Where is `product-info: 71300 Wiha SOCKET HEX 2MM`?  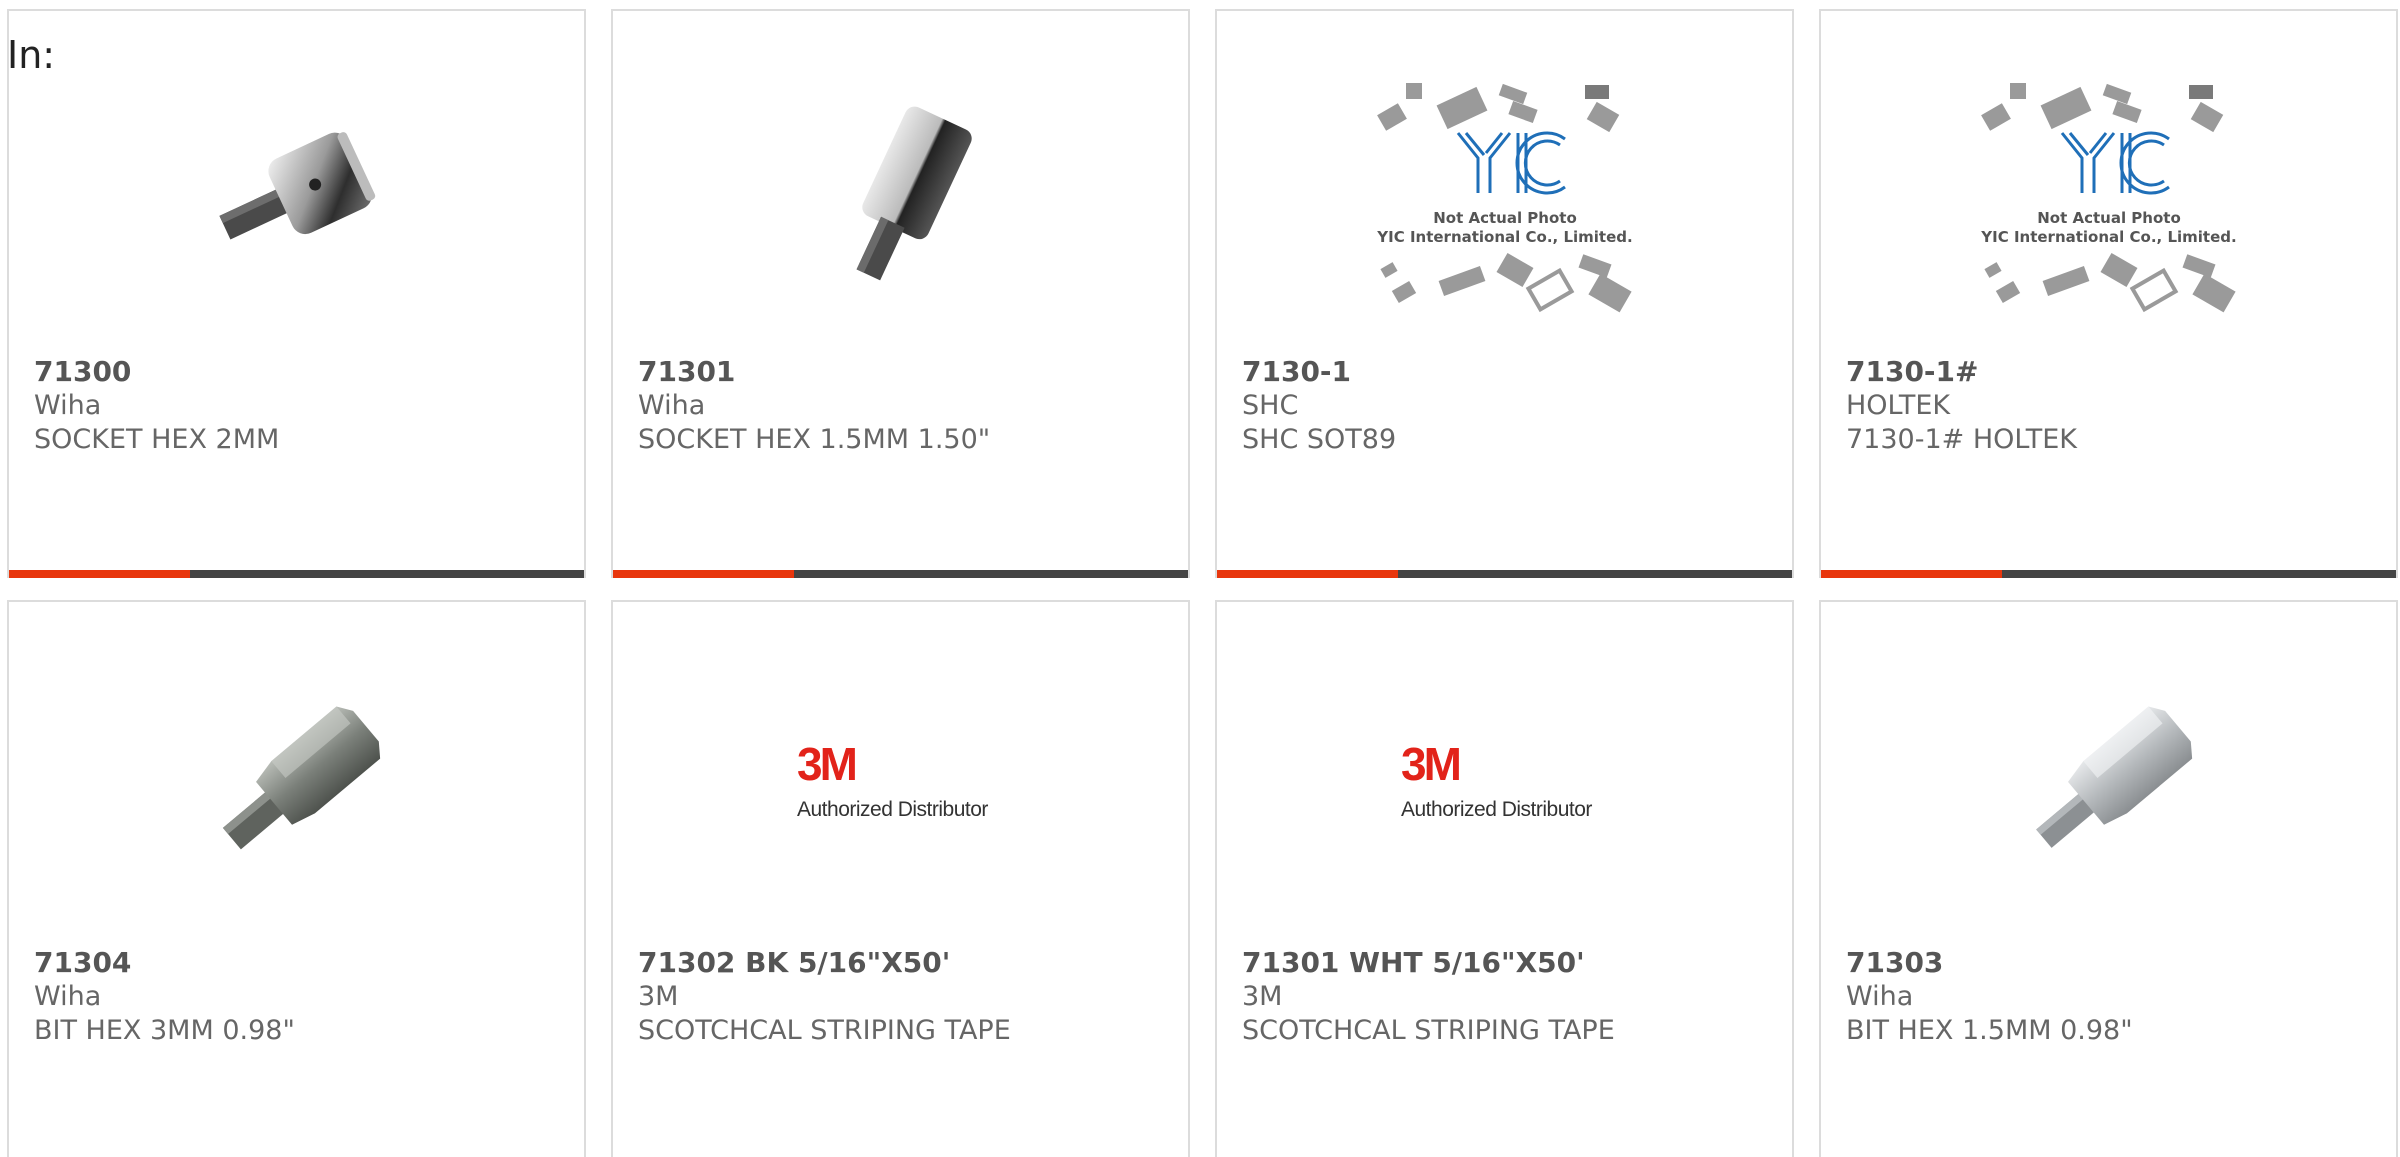
product-info: 71300 Wiha SOCKET HEX 2MM is located at coordinates (304, 406).